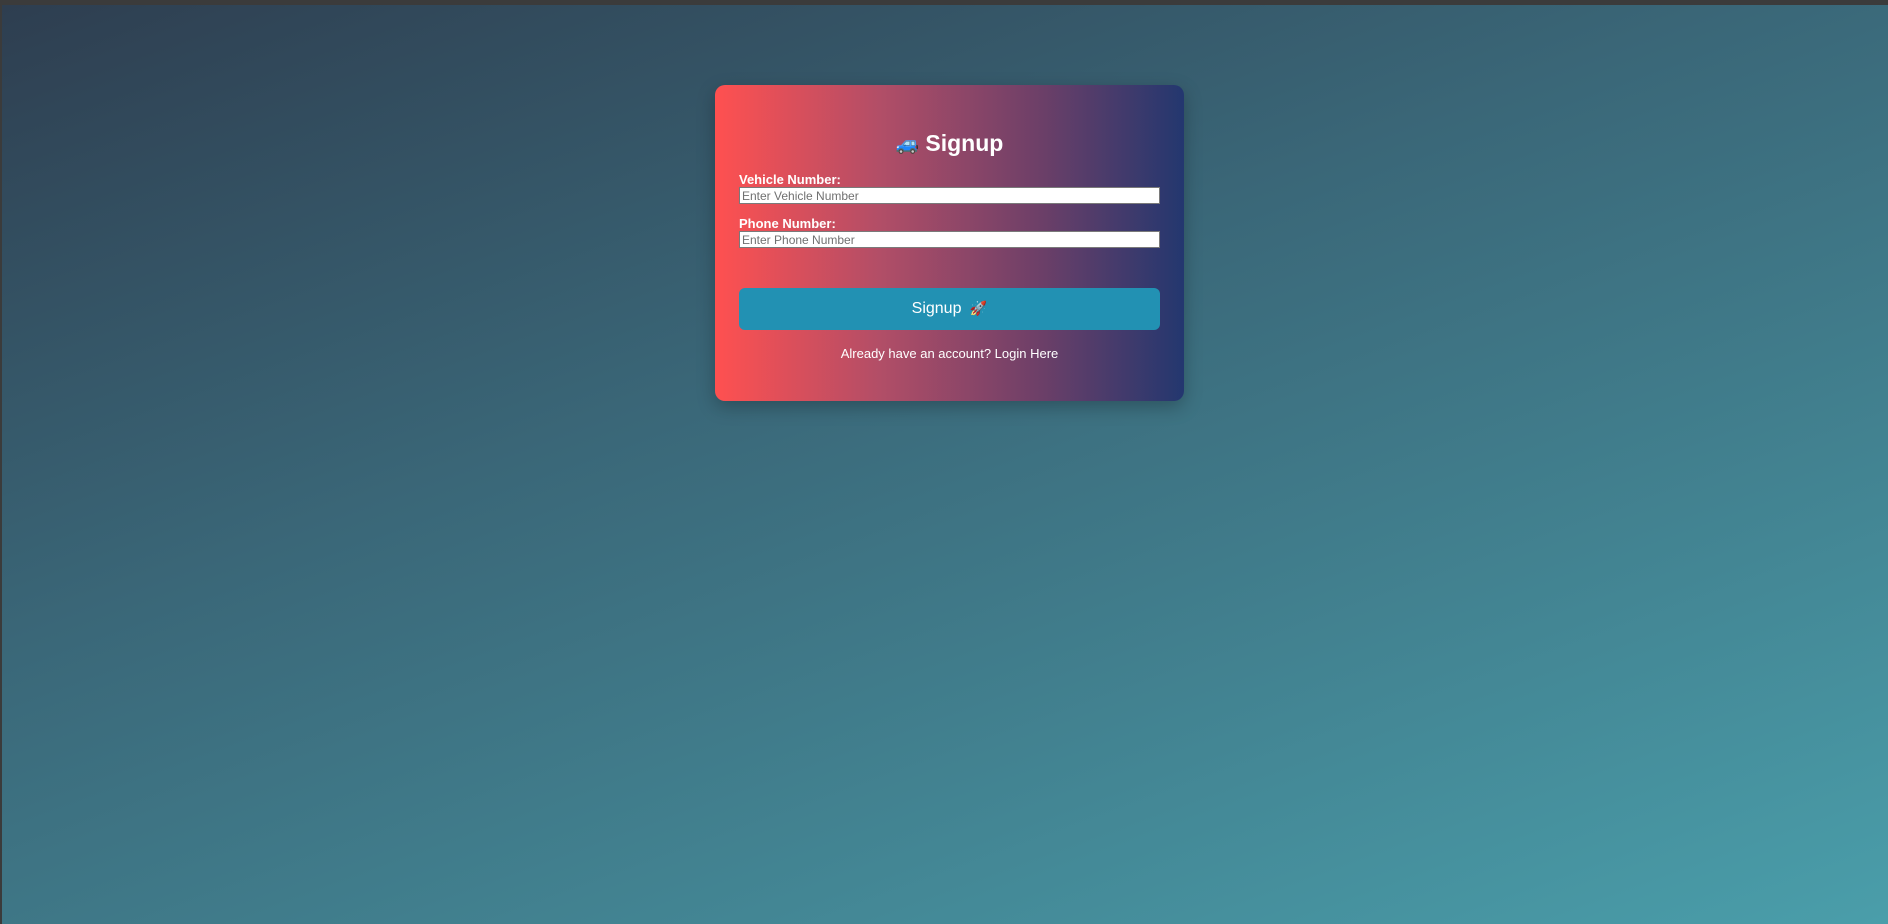 Image resolution: width=1888 pixels, height=924 pixels. Describe the element at coordinates (964, 143) in the screenshot. I see `title-text: Signup` at that location.